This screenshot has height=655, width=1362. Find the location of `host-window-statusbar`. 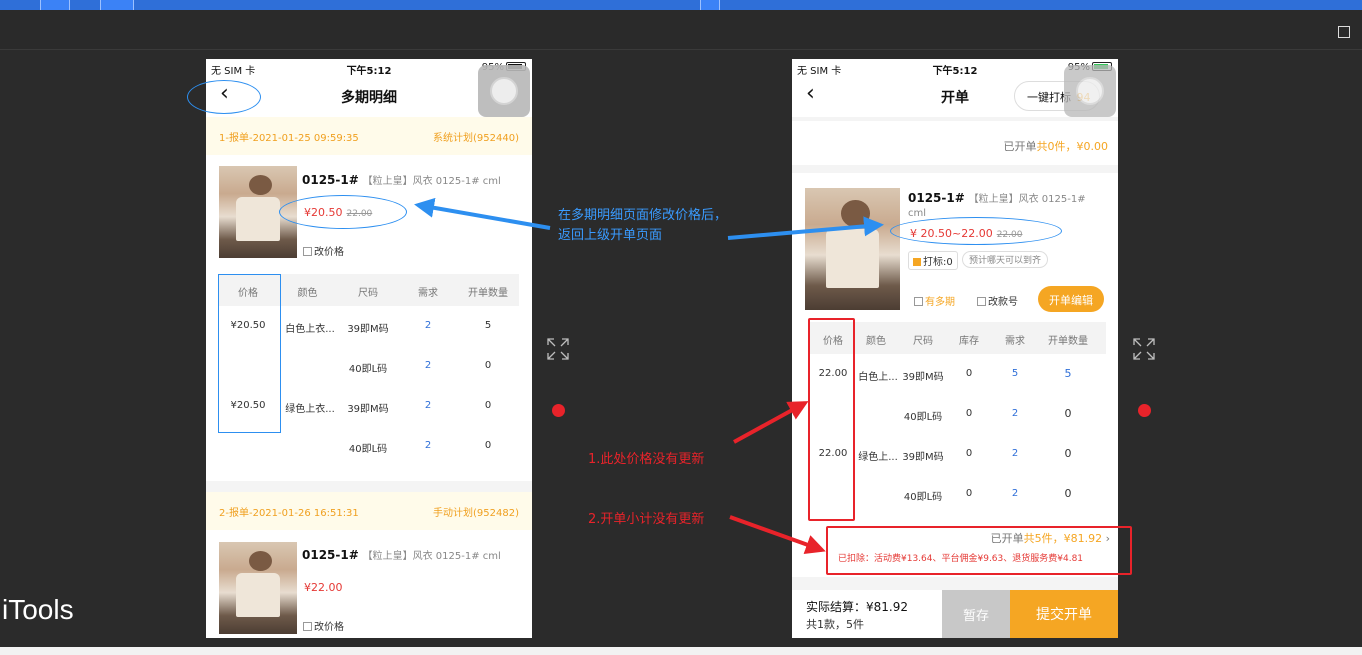

host-window-statusbar is located at coordinates (681, 651).